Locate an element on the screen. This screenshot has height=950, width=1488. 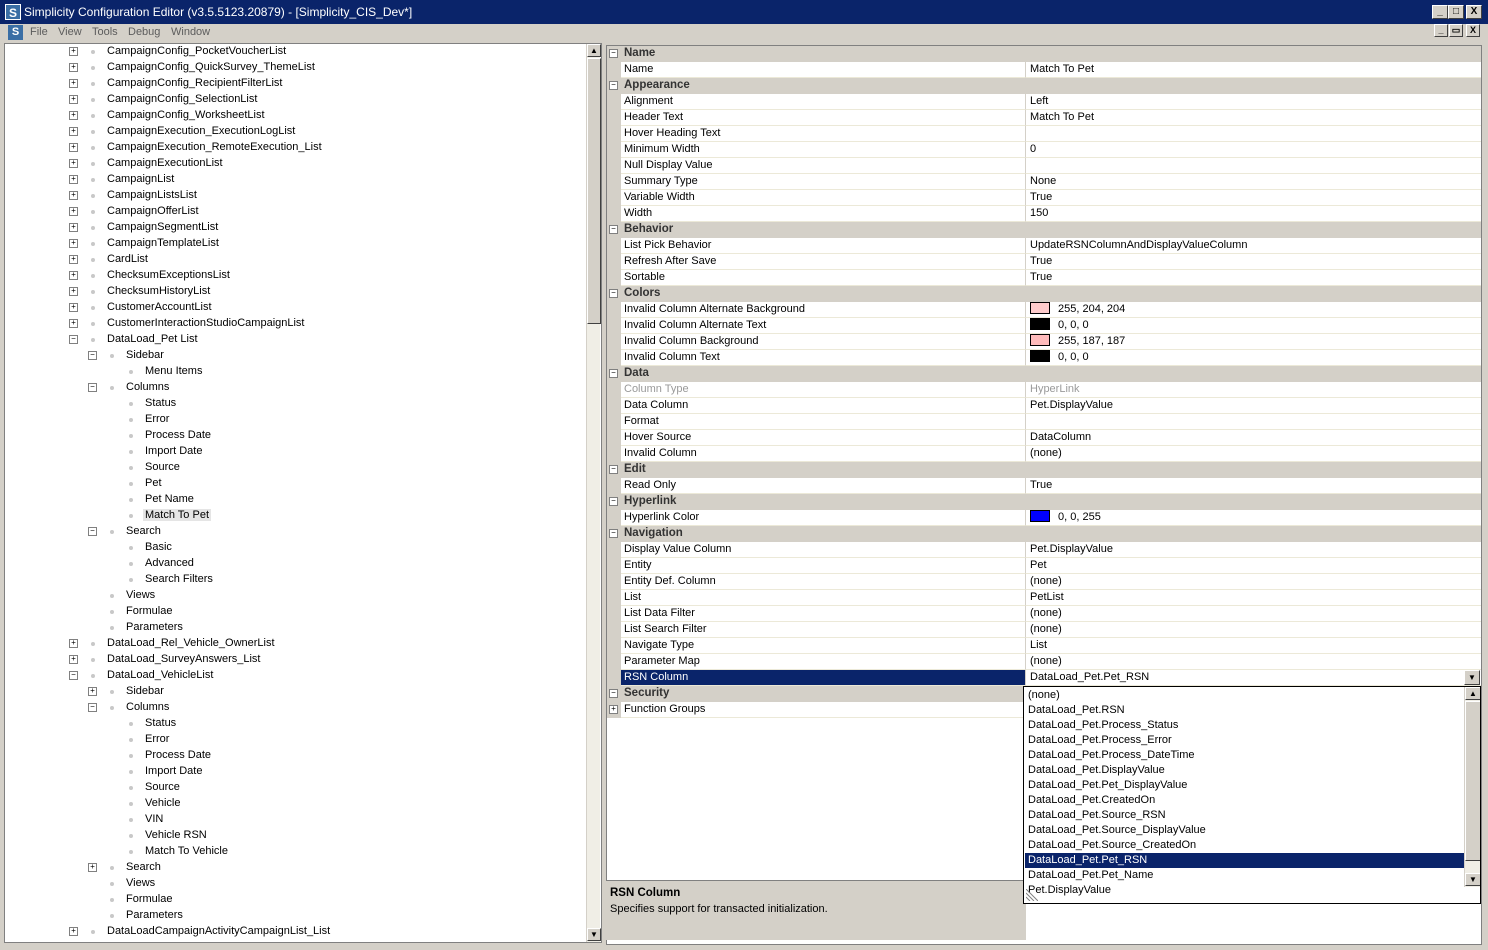
property-row: List Data Filter (none) is located at coordinates (1044, 614).